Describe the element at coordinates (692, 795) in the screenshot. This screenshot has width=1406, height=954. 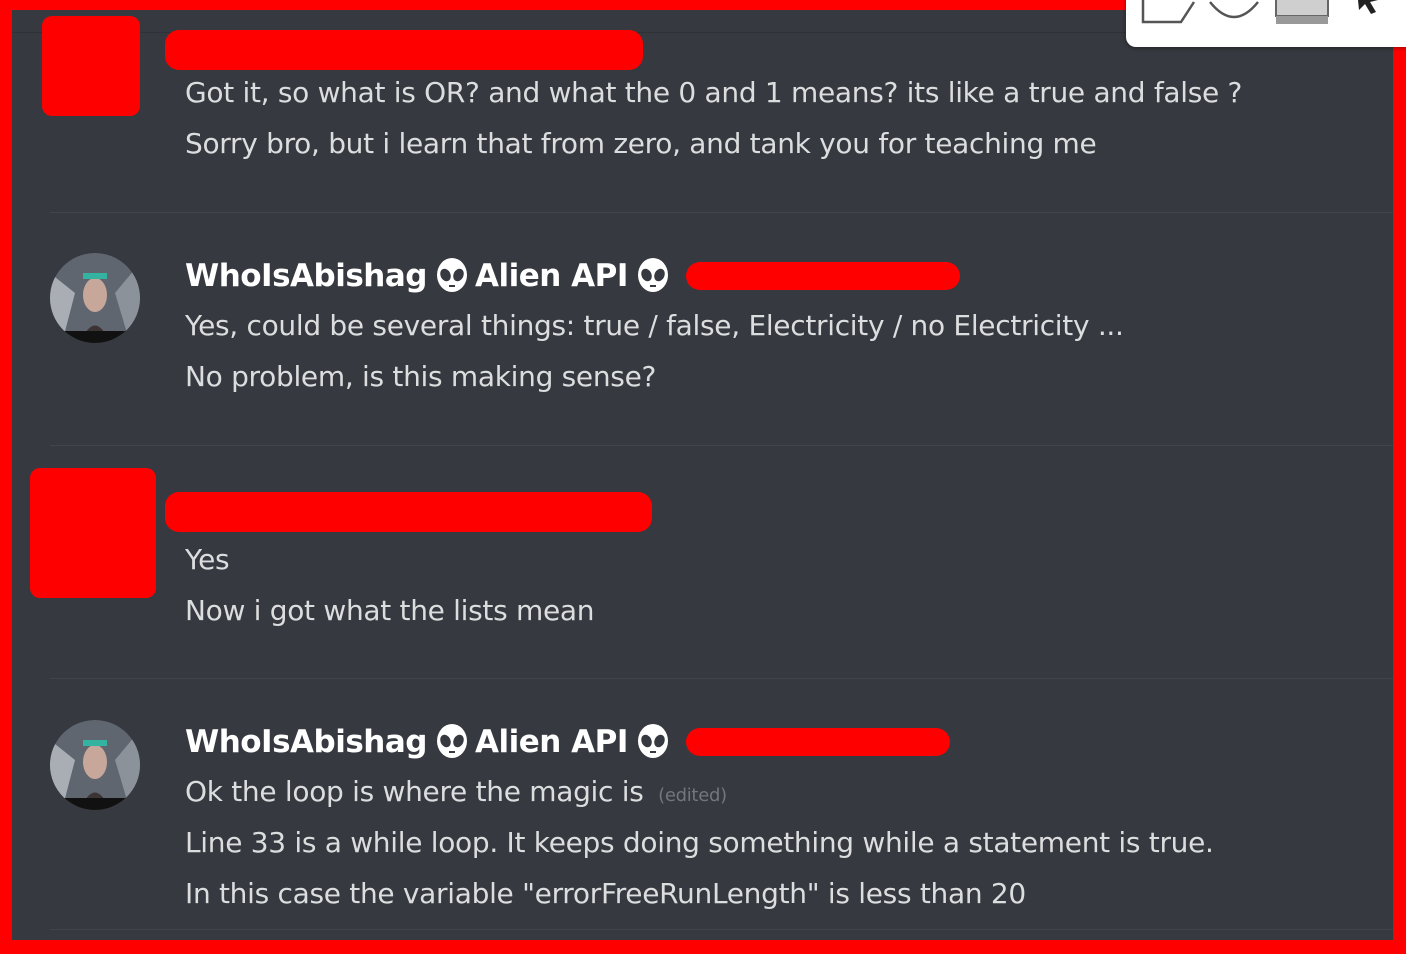
I see `edited-label: (edited)` at that location.